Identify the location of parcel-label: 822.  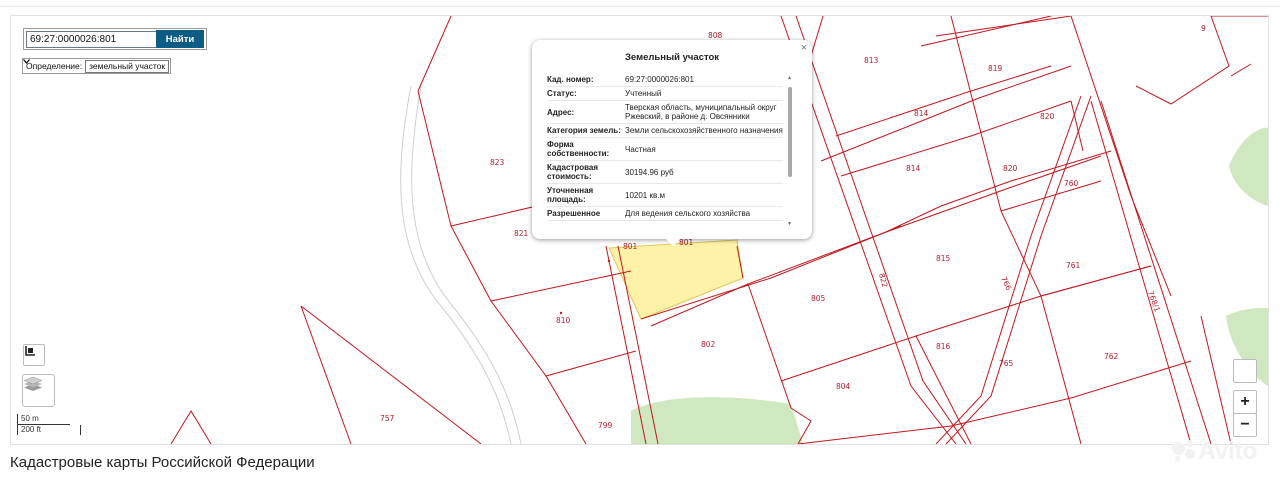
(883, 280).